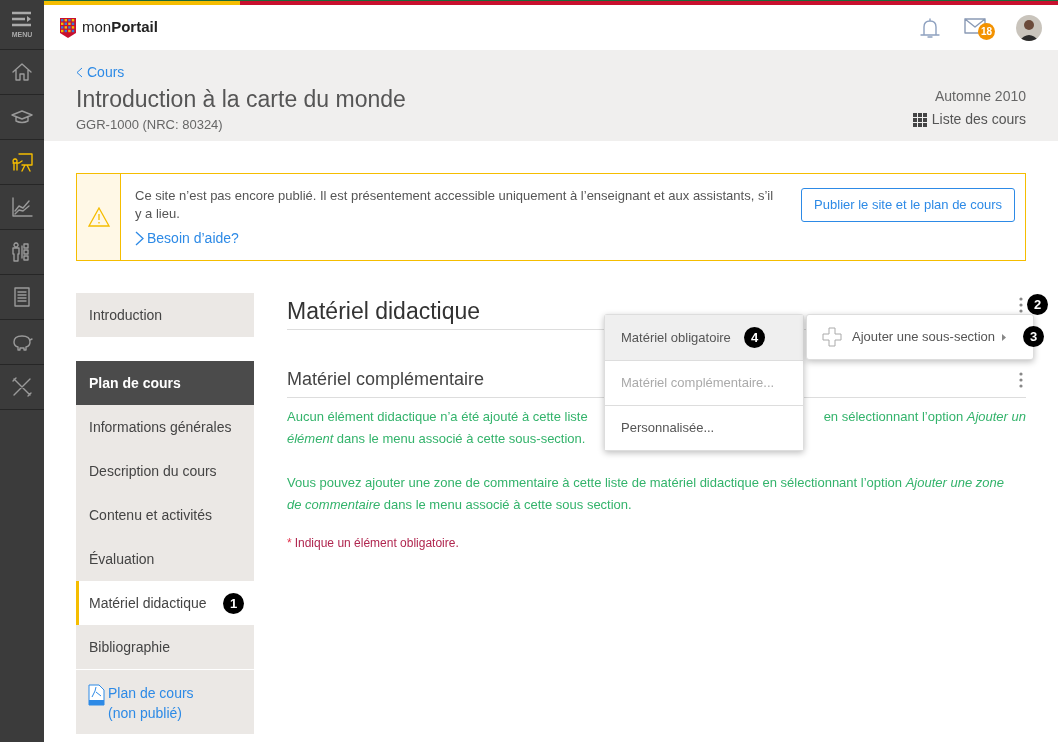  I want to click on course-nav-item: Introduction, so click(165, 315).